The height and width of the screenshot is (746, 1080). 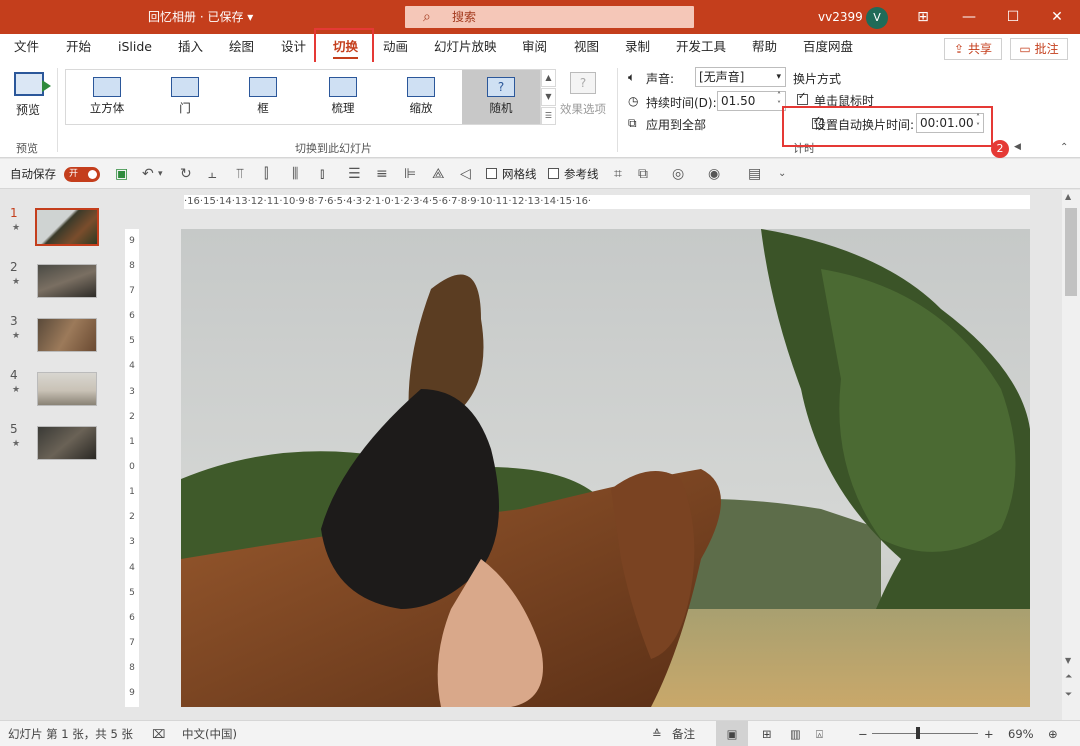 What do you see at coordinates (969, 17) in the screenshot?
I see `minimize-button: —` at bounding box center [969, 17].